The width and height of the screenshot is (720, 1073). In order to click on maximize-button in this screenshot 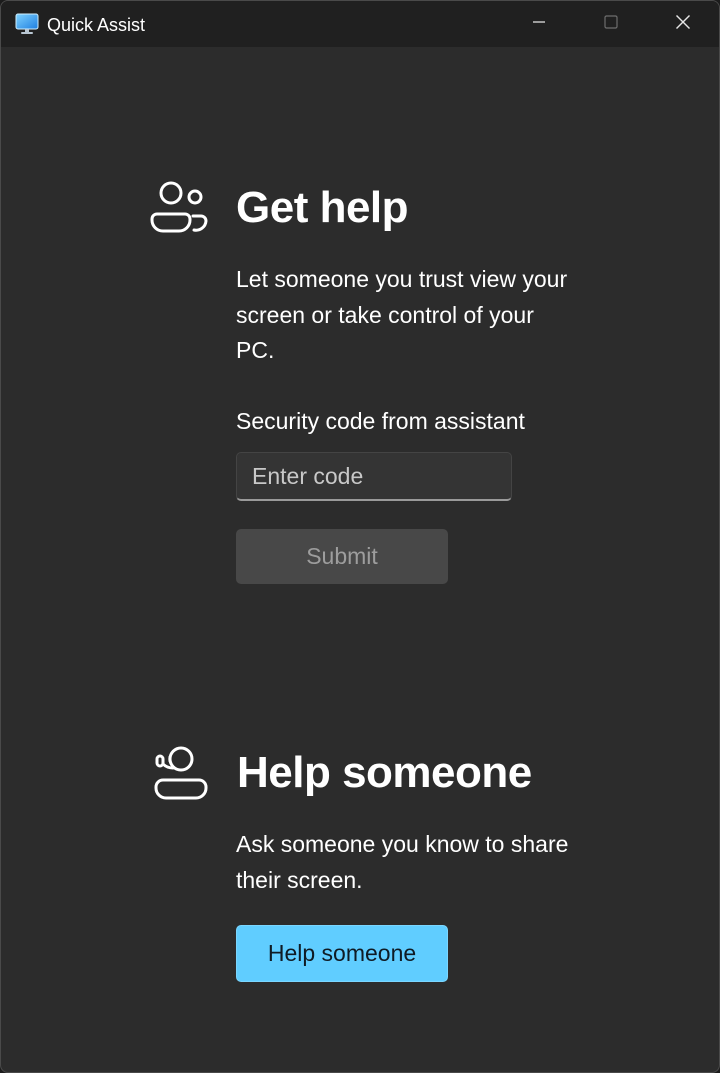, I will do `click(611, 24)`.